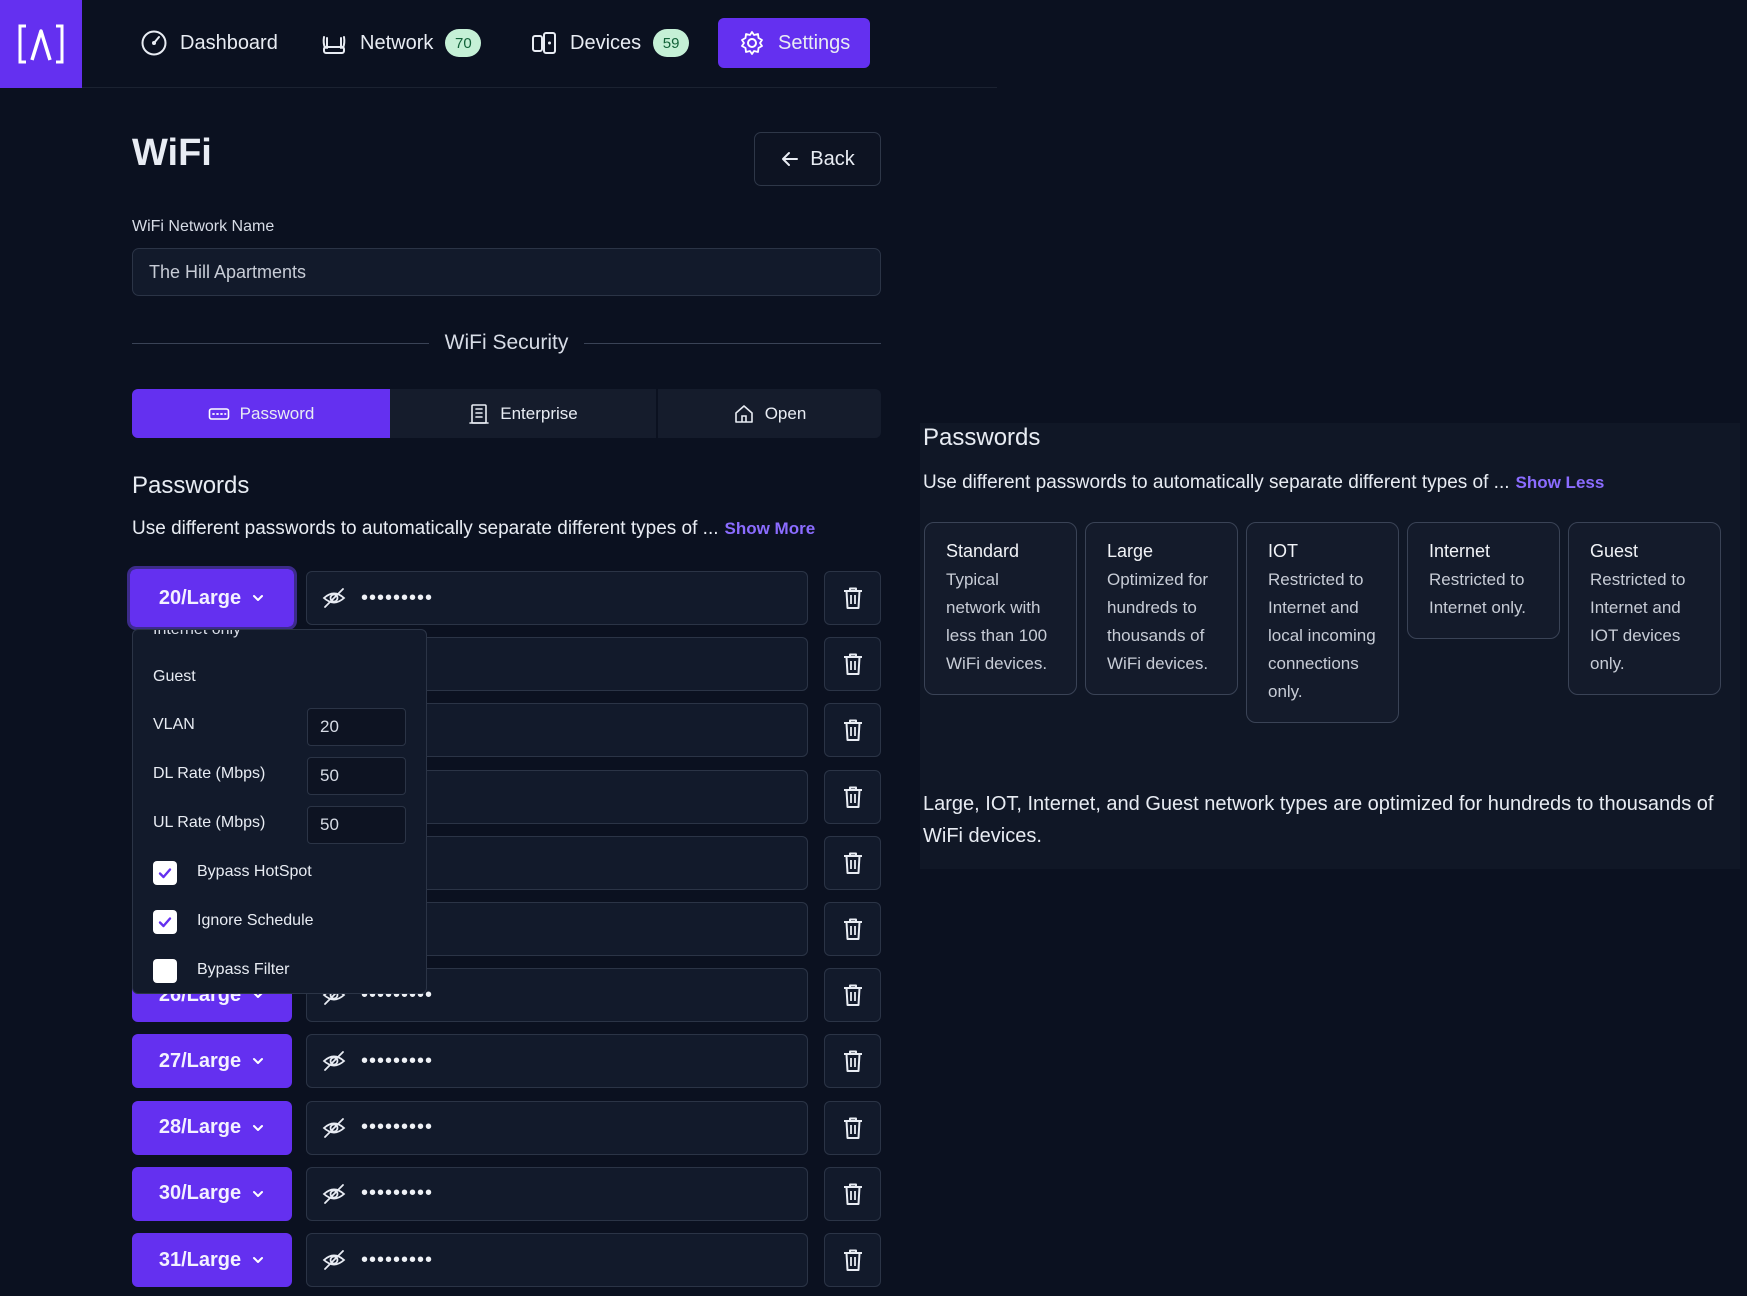 This screenshot has height=1296, width=1747. I want to click on logo, so click(41, 44).